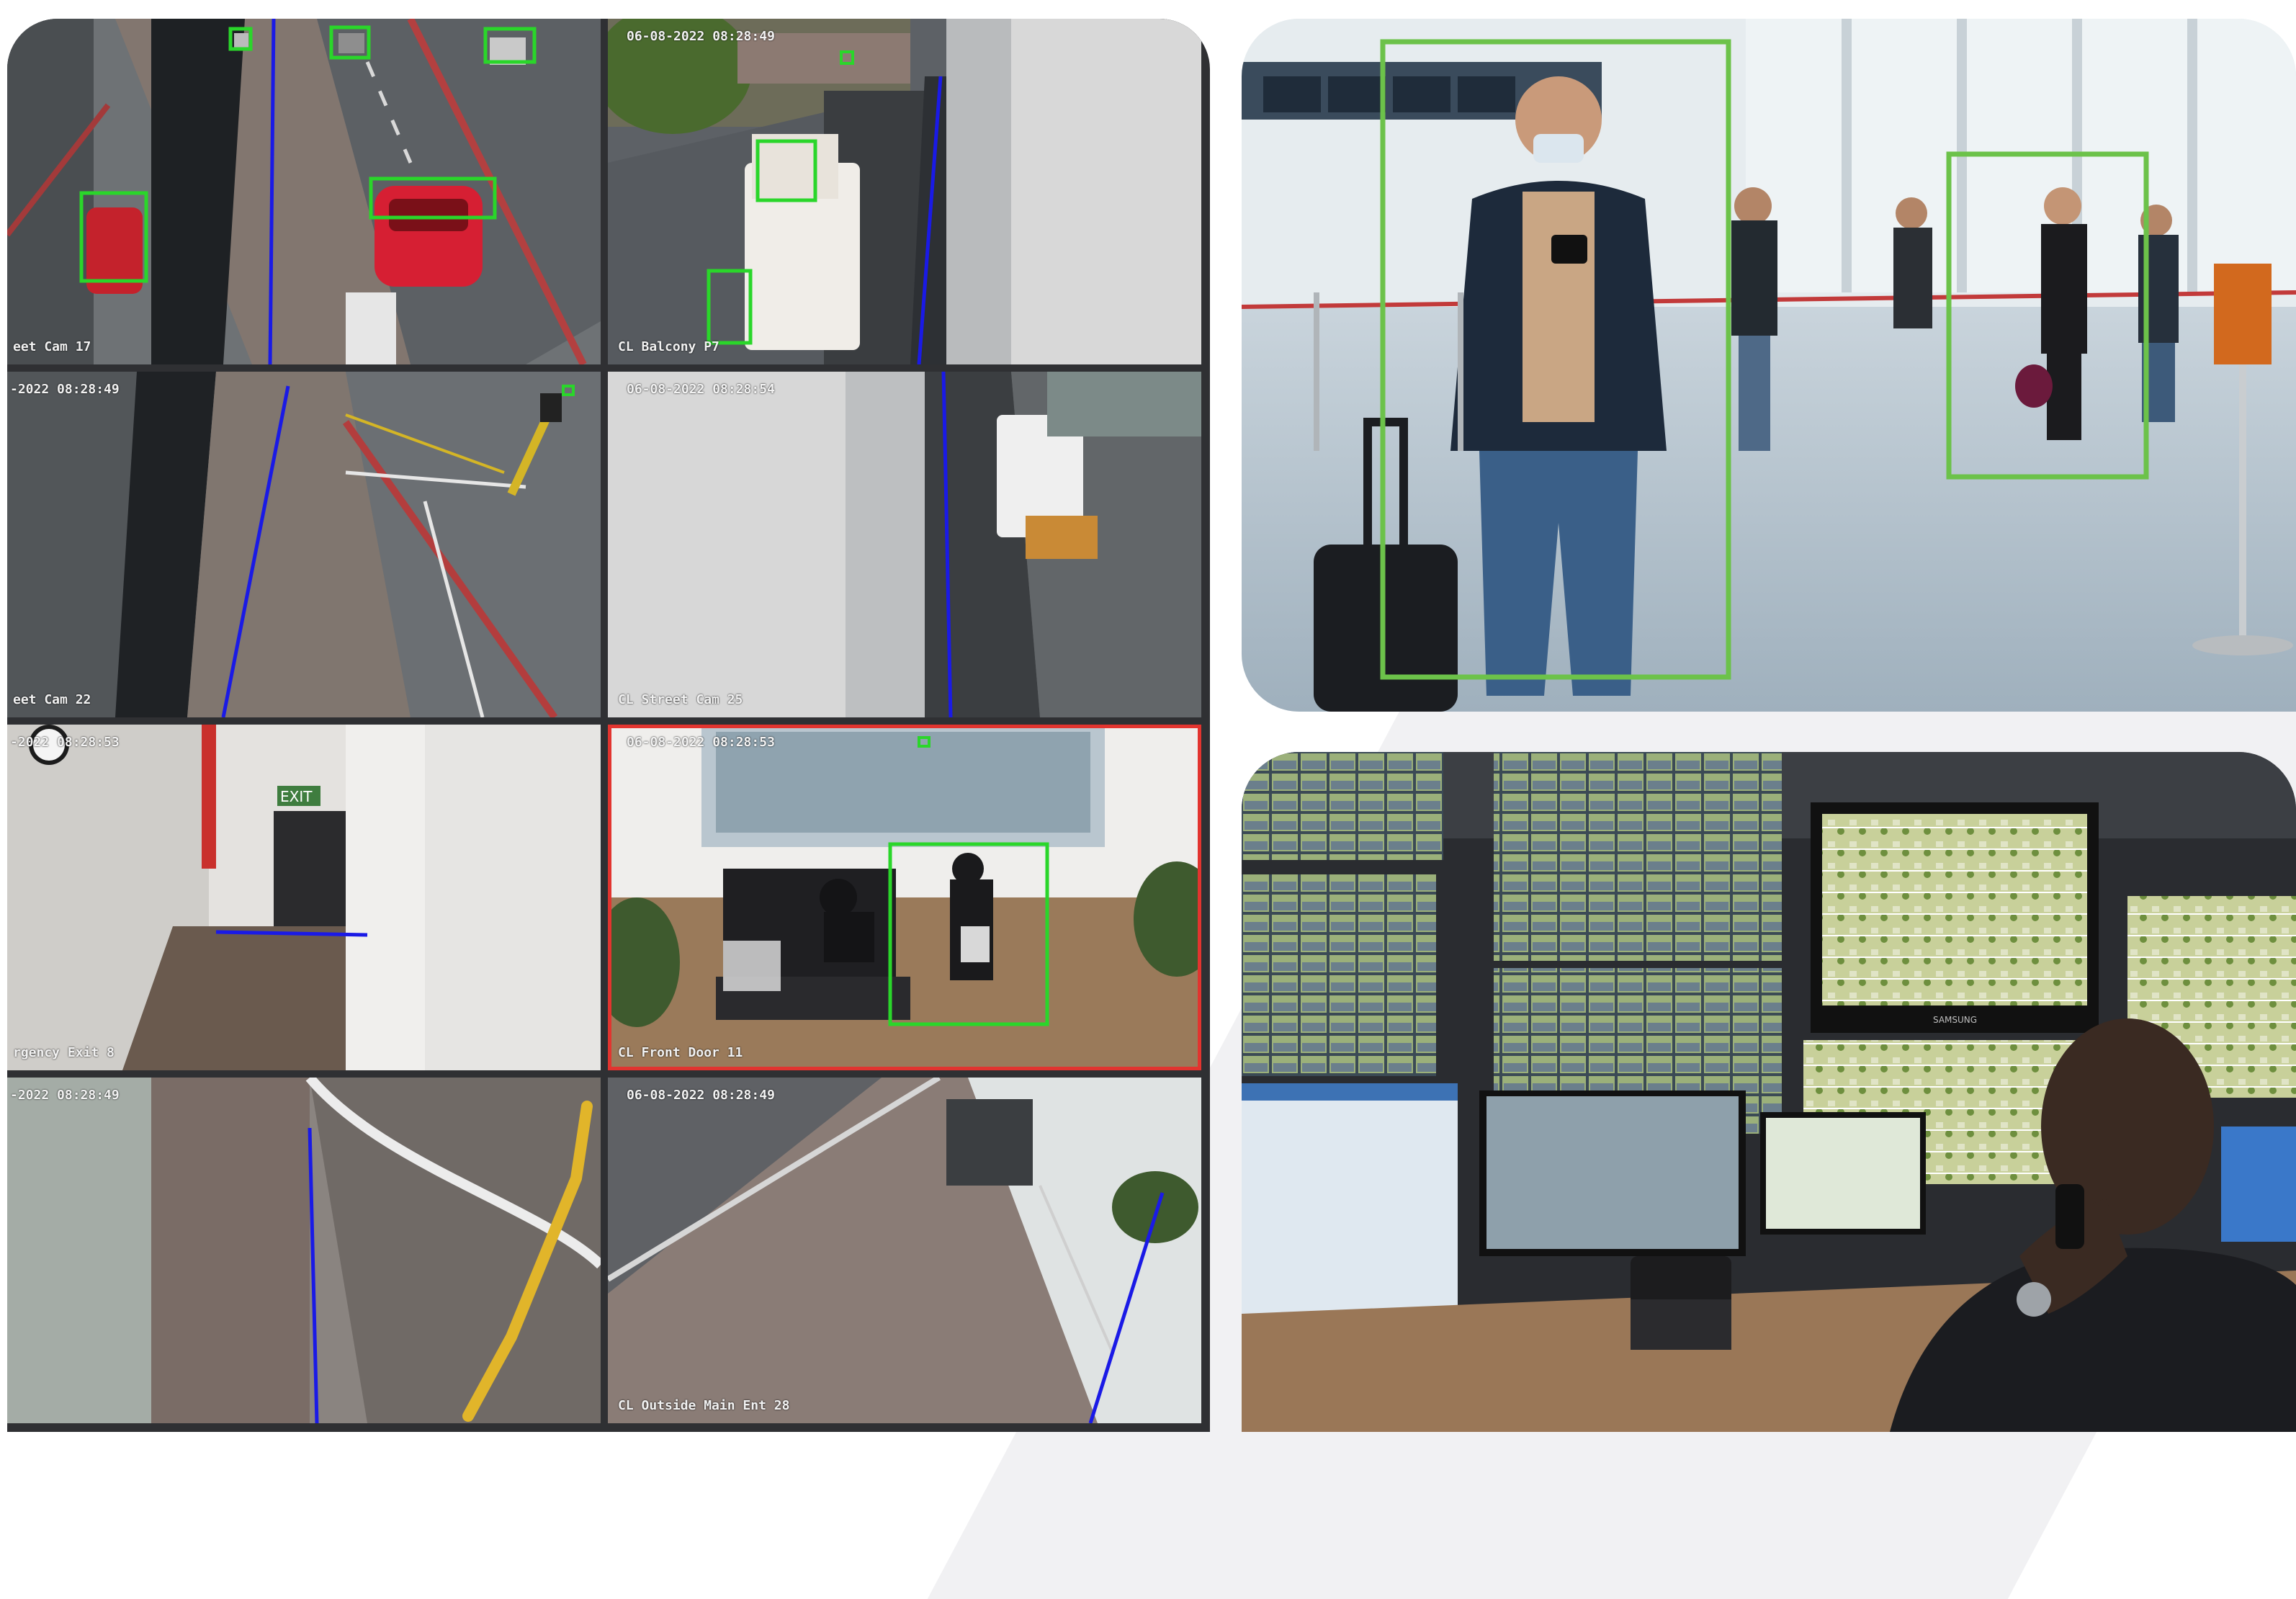  I want to click on camera-label: CL Front Door 11, so click(680, 1052).